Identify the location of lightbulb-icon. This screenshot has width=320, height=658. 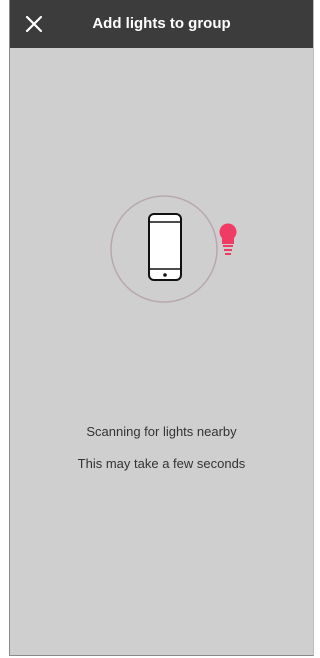
(228, 239).